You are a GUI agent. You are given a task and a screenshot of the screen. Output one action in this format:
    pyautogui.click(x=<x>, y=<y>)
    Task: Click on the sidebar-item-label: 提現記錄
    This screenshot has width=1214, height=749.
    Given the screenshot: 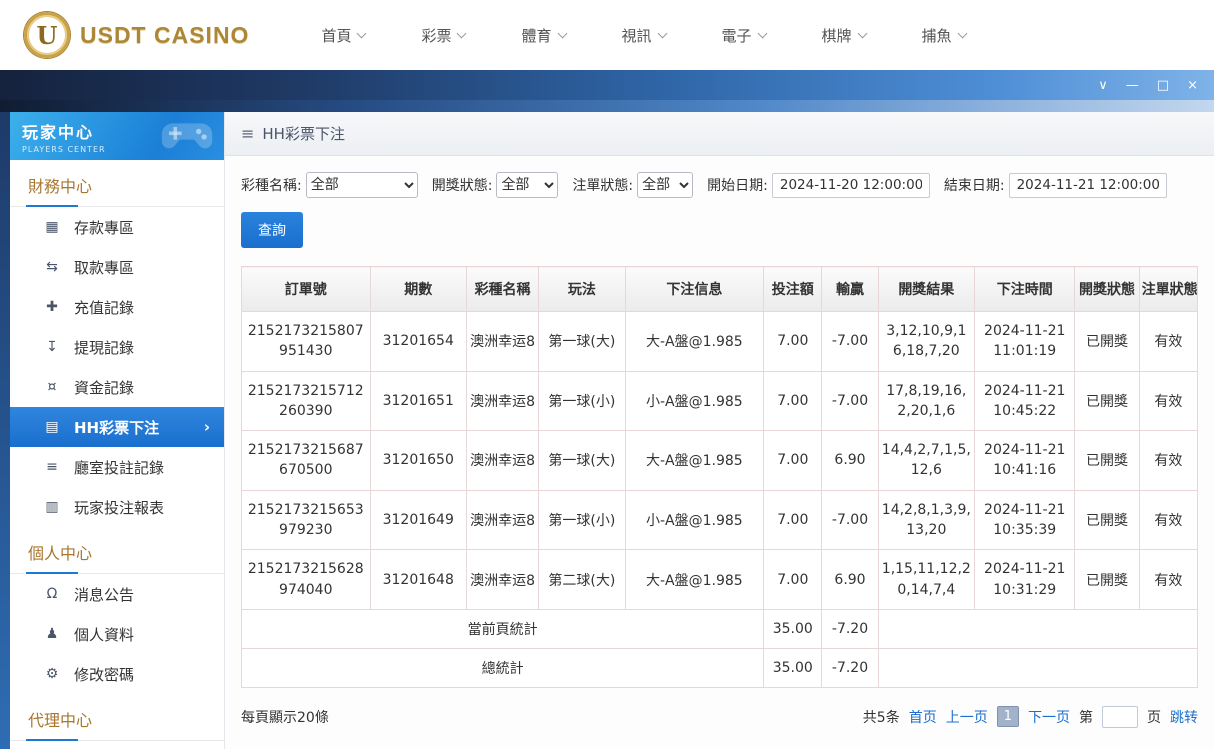 What is the action you would take?
    pyautogui.click(x=104, y=347)
    